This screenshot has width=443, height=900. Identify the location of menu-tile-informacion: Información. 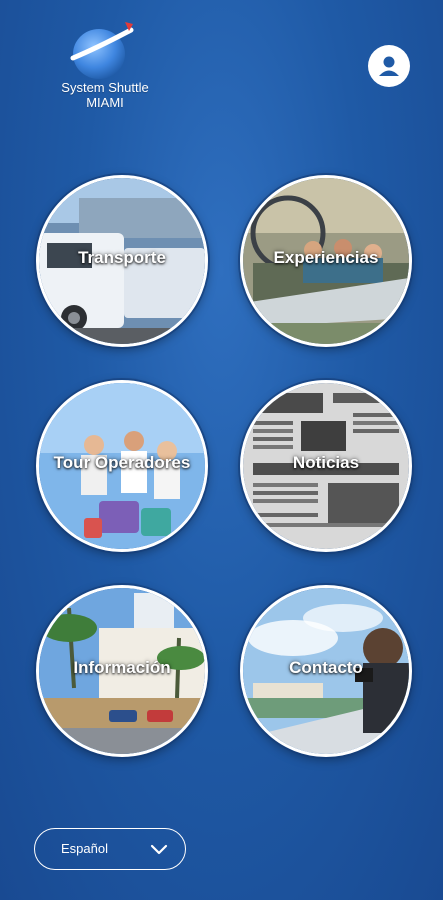
(122, 671).